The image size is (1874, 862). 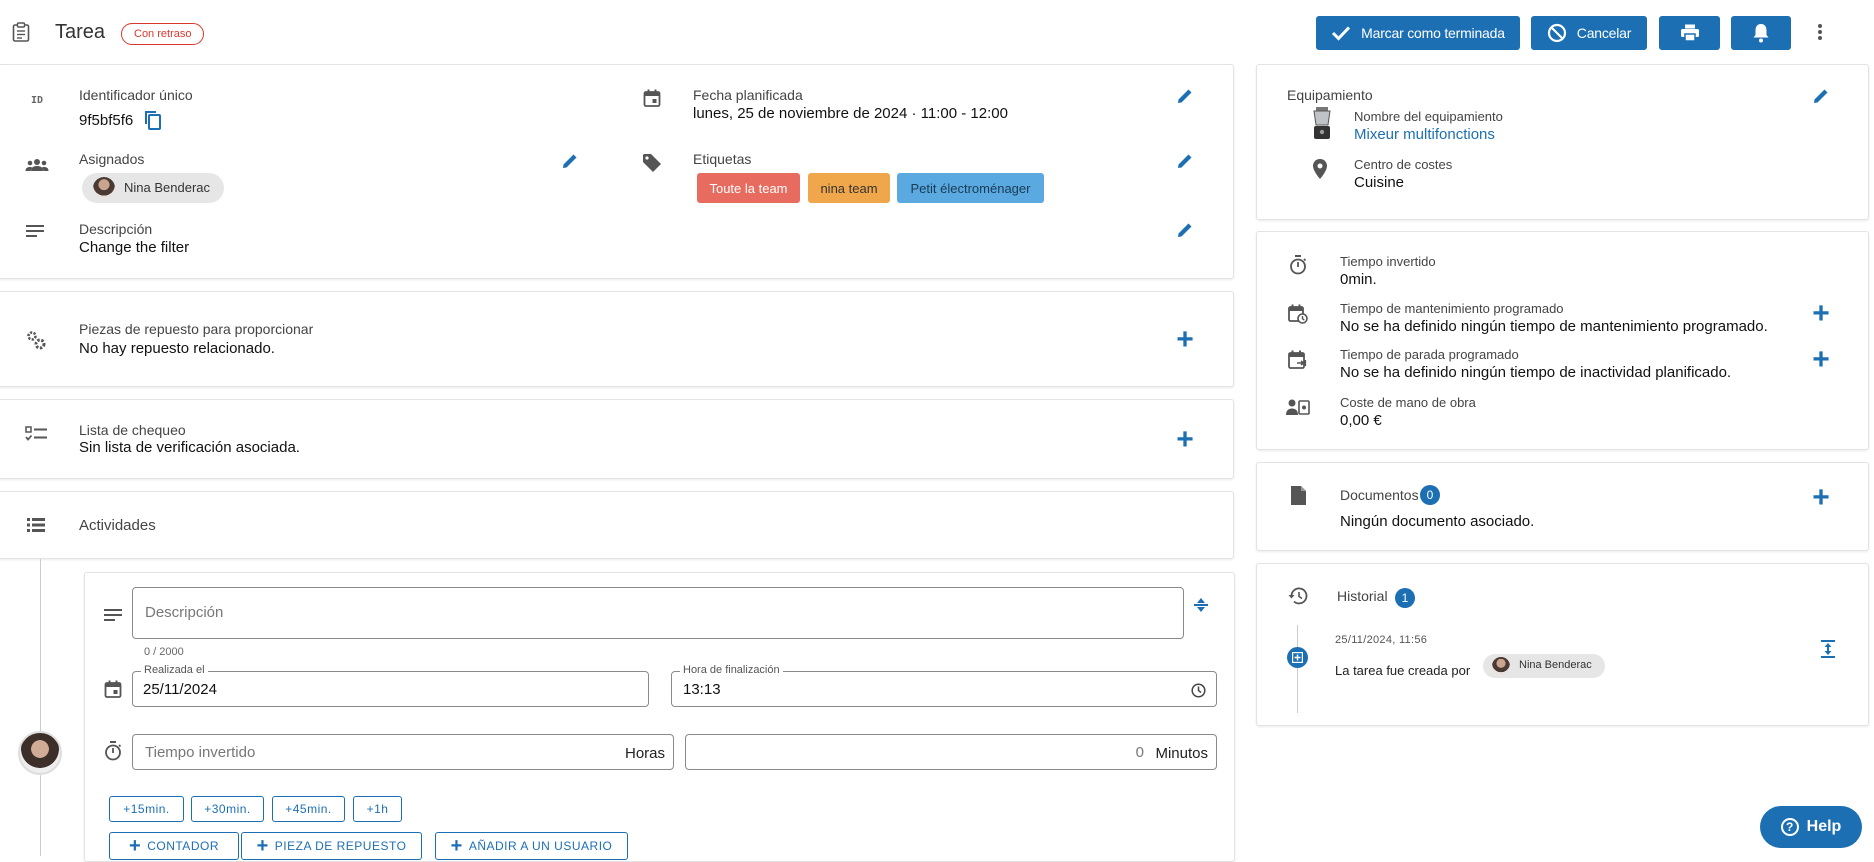 I want to click on edit-description-icon, so click(x=1185, y=230).